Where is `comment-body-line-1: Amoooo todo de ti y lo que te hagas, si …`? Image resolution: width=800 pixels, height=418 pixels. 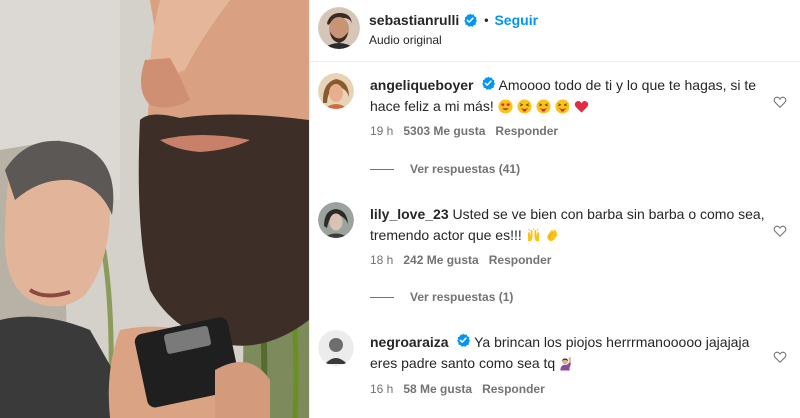
comment-body-line-1: Amoooo todo de ti y lo que te hagas, si … is located at coordinates (627, 85).